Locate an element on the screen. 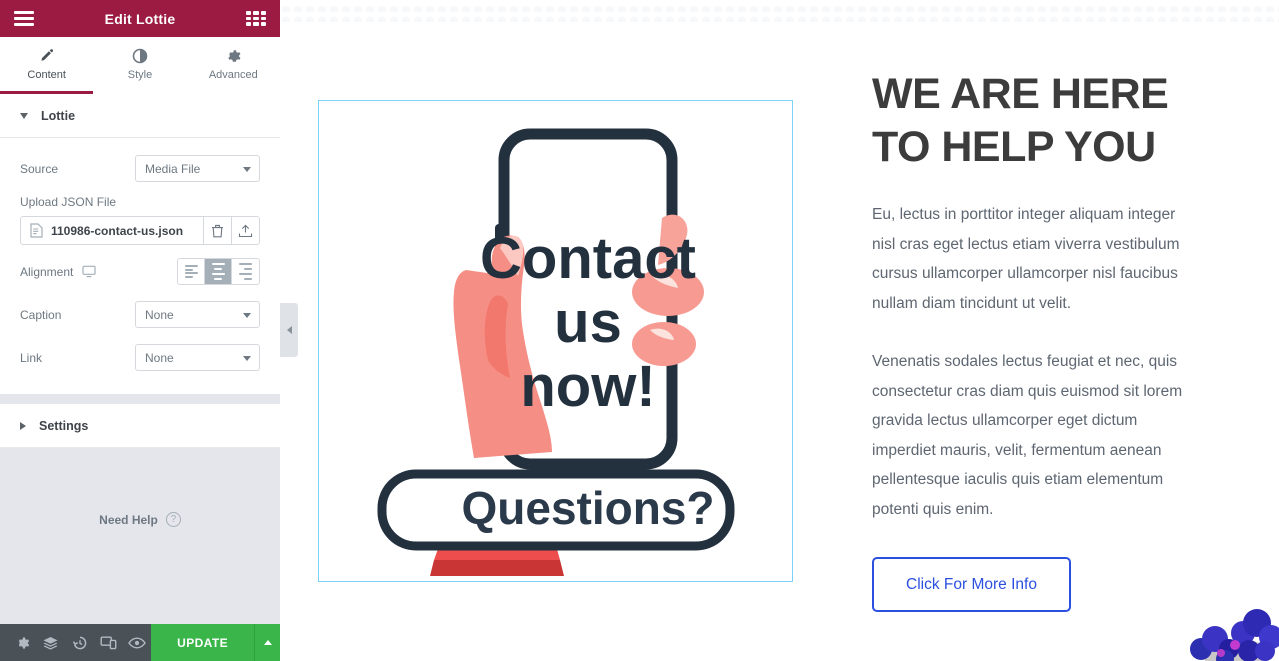 Image resolution: width=1279 pixels, height=661 pixels. source-row: Source Media File is located at coordinates (140, 168).